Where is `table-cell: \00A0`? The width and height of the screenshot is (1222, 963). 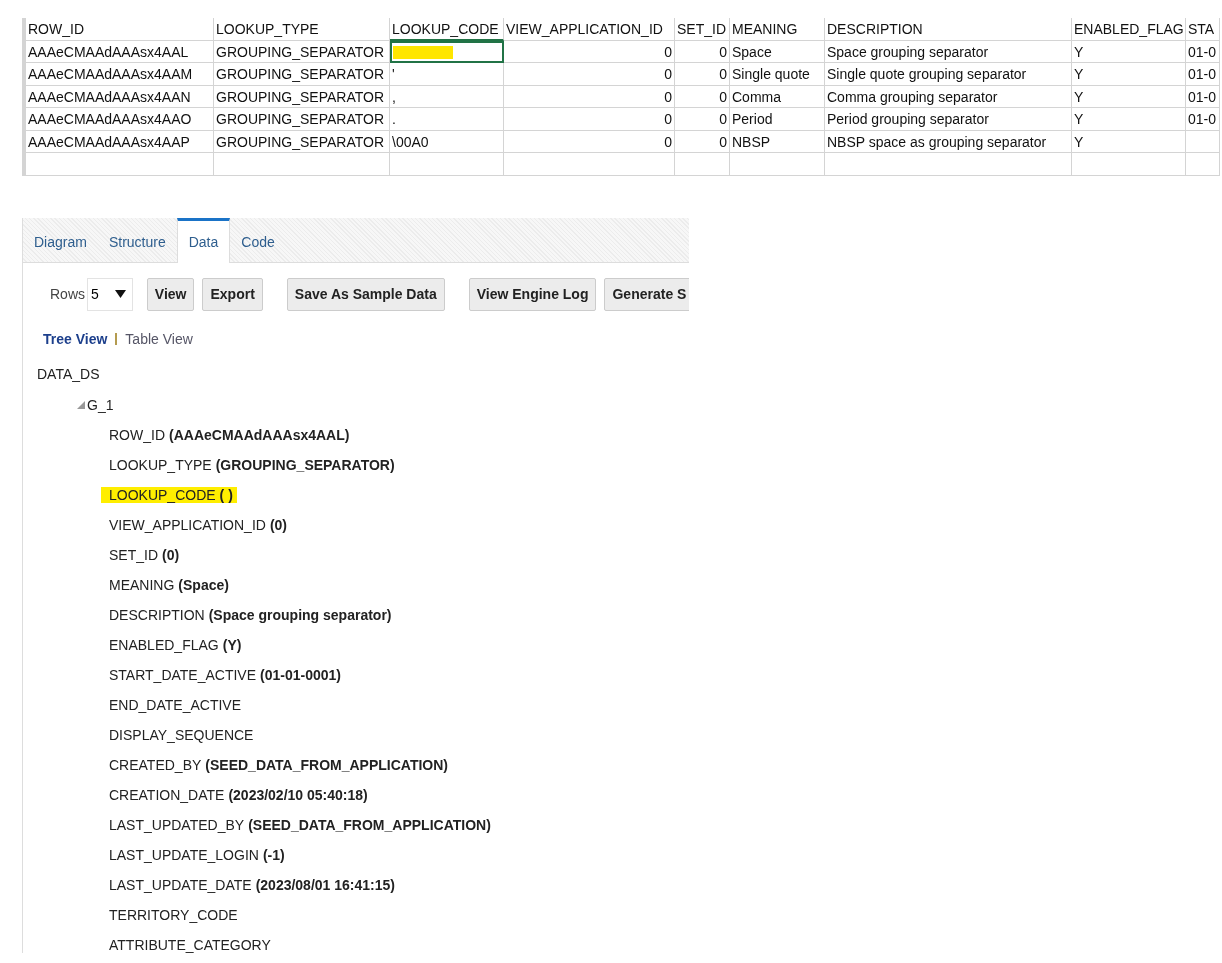 table-cell: \00A0 is located at coordinates (447, 141).